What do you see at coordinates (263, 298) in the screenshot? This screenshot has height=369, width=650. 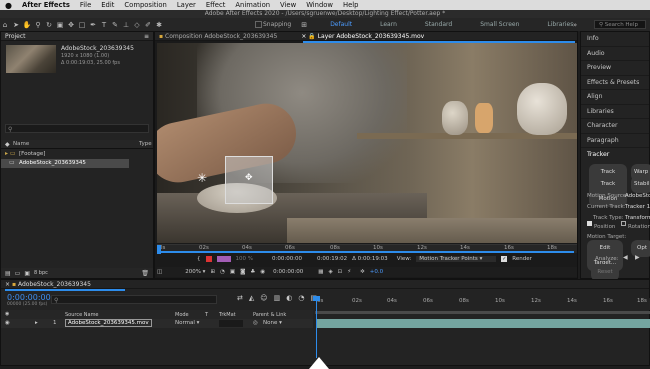 I see `shy-icon: ☺` at bounding box center [263, 298].